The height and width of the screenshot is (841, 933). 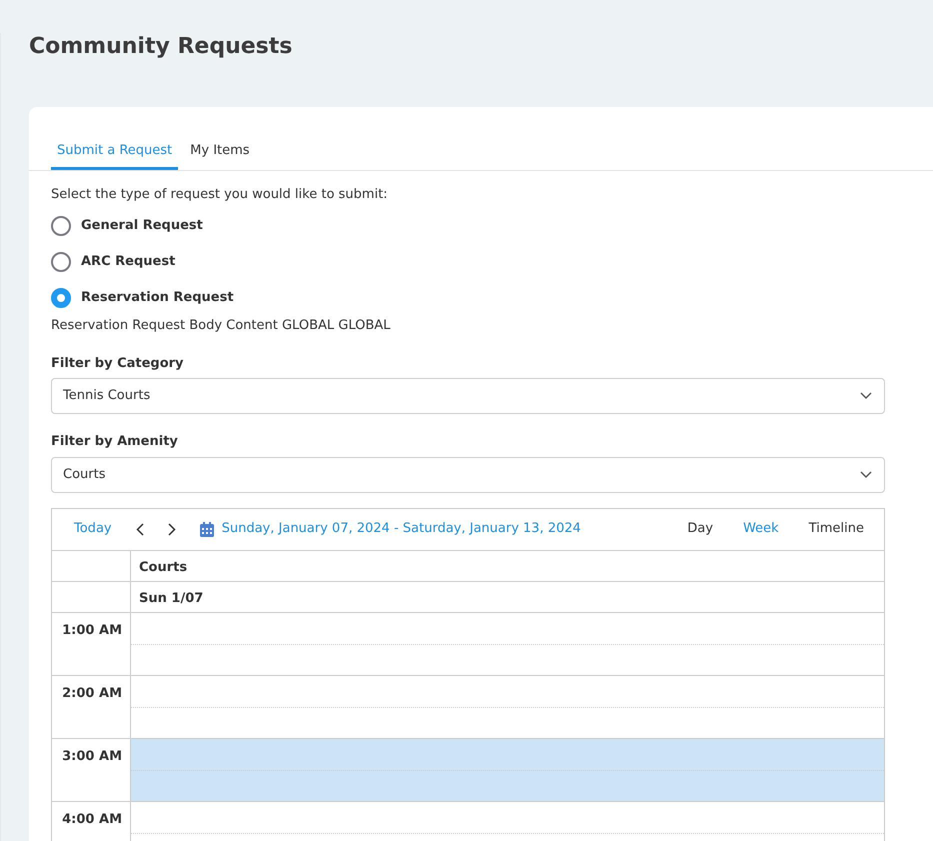 What do you see at coordinates (468, 821) in the screenshot?
I see `time-row: 4:00 AM` at bounding box center [468, 821].